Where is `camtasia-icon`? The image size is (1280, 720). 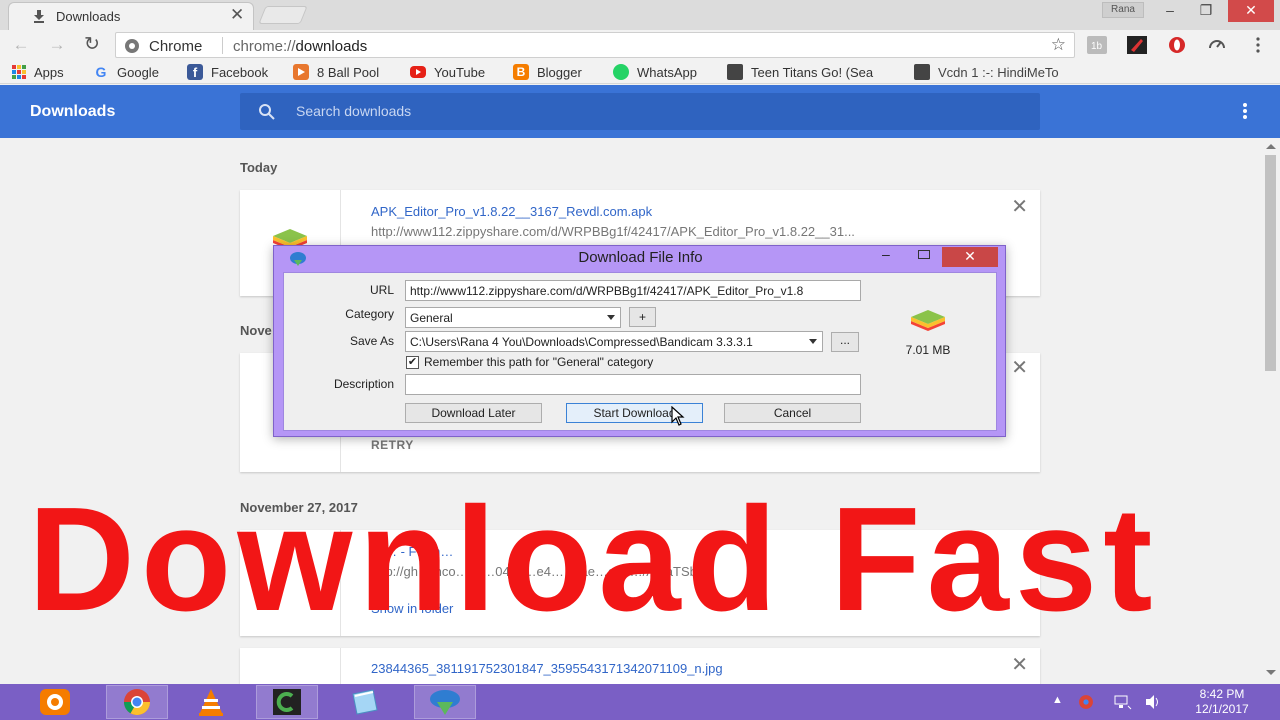 camtasia-icon is located at coordinates (287, 702).